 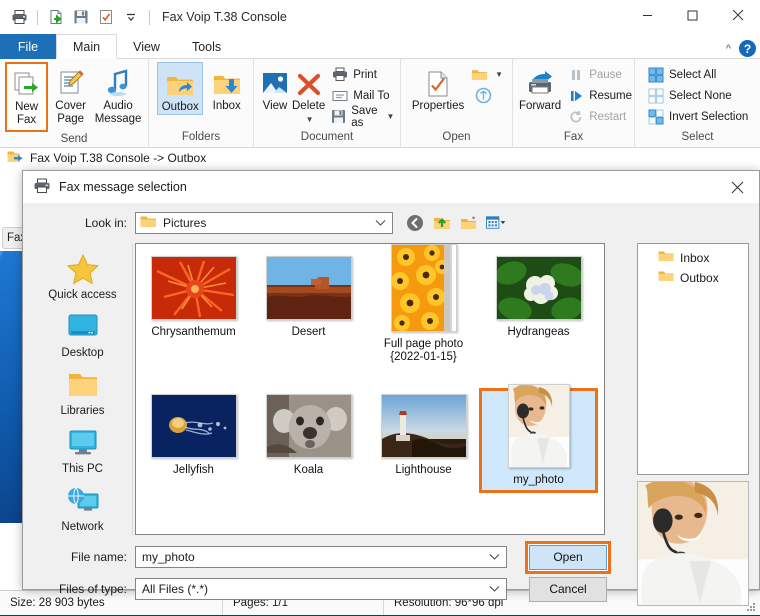 I want to click on maximize-icon, so click(x=692, y=15).